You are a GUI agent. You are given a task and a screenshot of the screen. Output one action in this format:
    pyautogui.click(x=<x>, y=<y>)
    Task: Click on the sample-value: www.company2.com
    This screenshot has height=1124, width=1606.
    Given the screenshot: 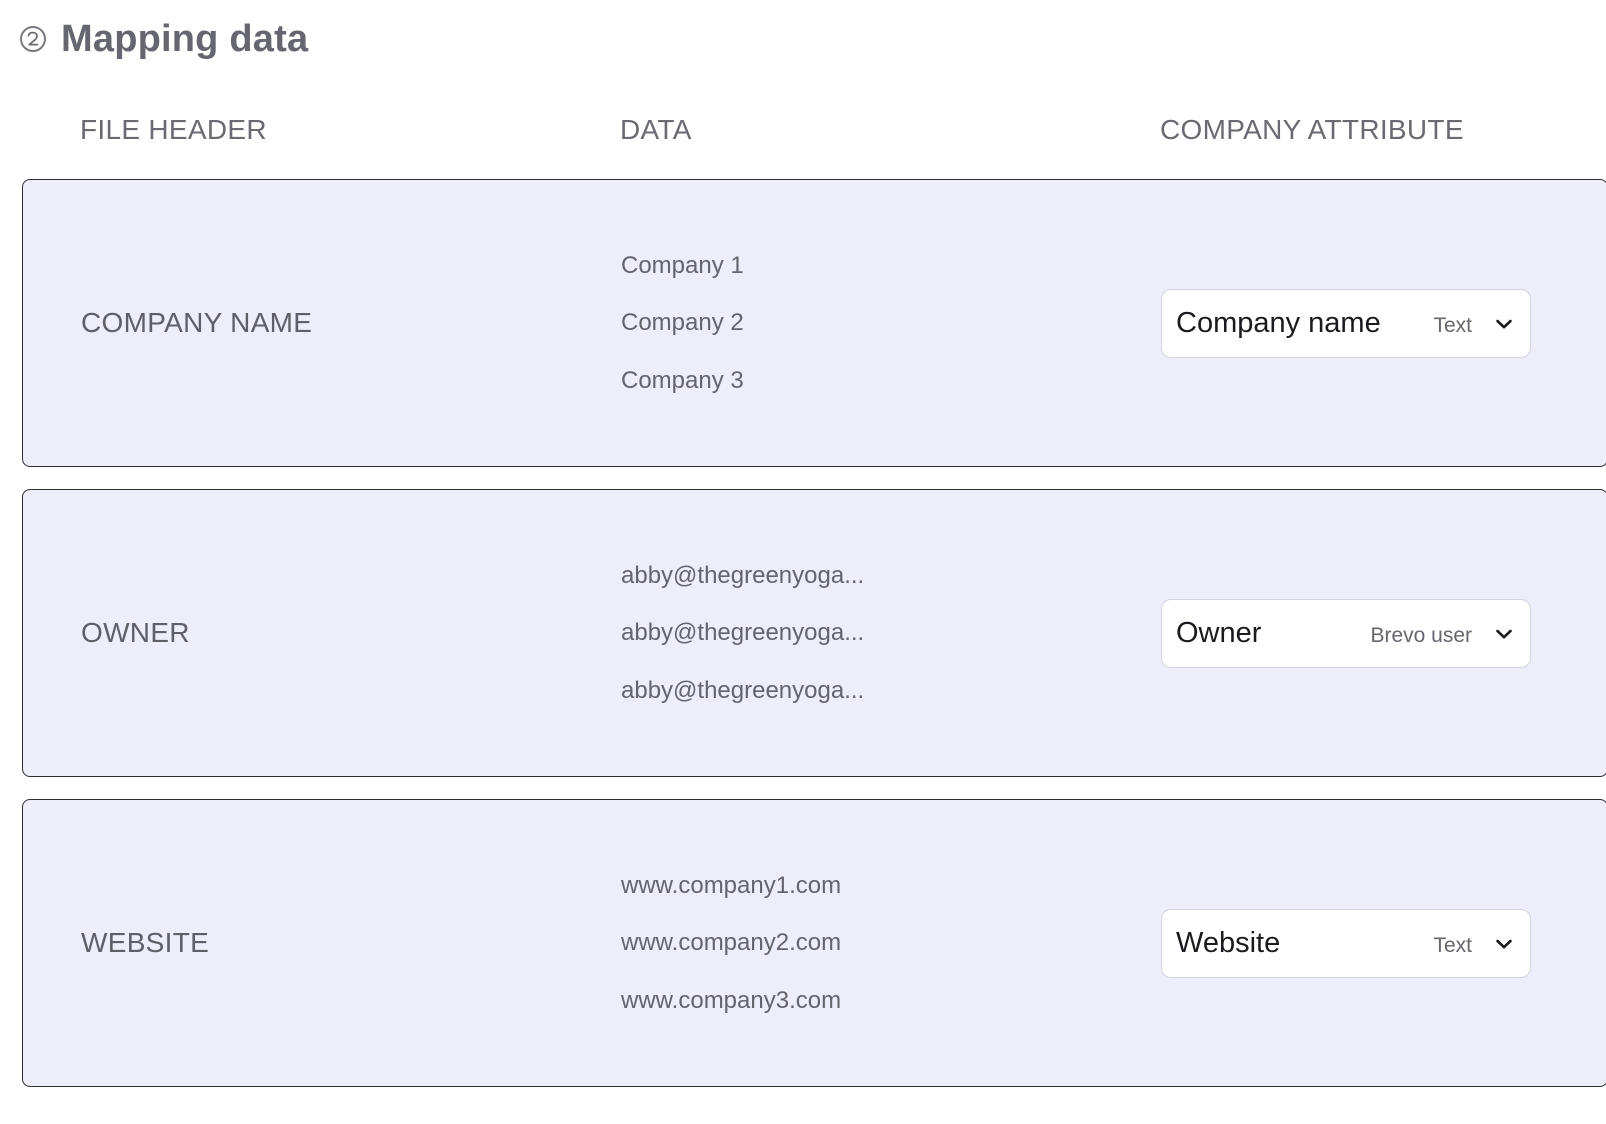 What is the action you would take?
    pyautogui.click(x=731, y=943)
    